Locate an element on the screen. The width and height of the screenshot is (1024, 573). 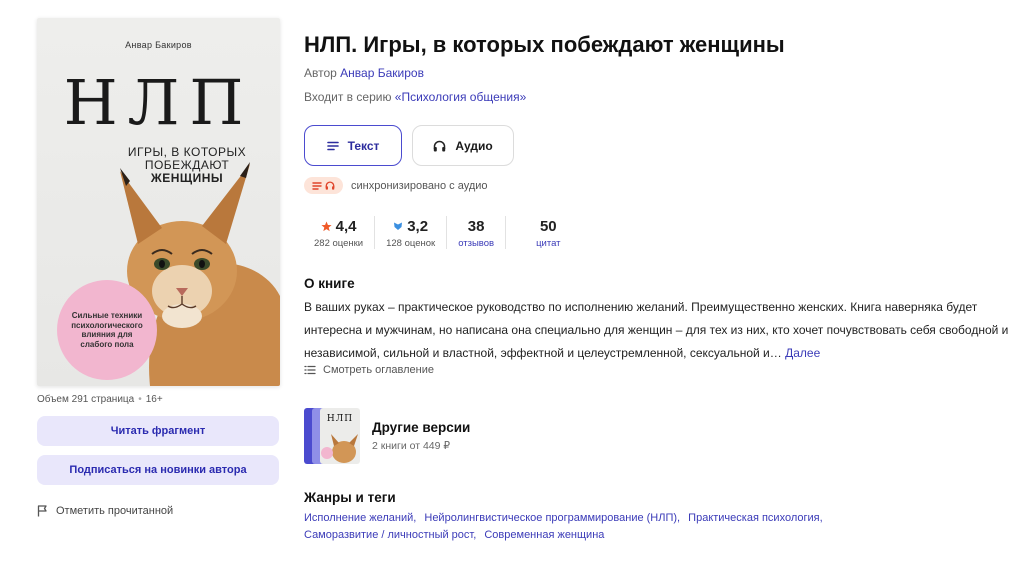
author-label: Автор is located at coordinates (320, 73).